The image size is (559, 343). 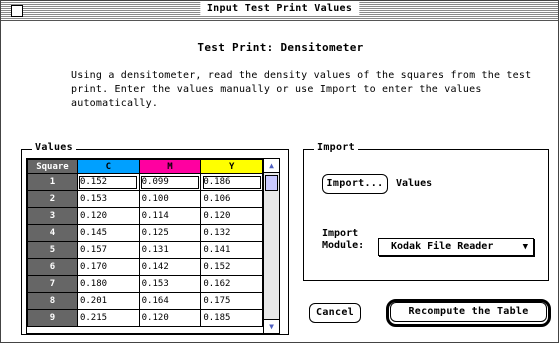 I want to click on value-cell-m: 0.125, so click(x=170, y=233).